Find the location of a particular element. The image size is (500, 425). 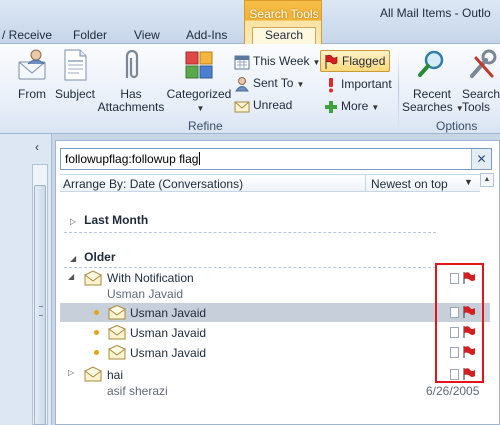

more-button: More ▼ is located at coordinates (351, 106).